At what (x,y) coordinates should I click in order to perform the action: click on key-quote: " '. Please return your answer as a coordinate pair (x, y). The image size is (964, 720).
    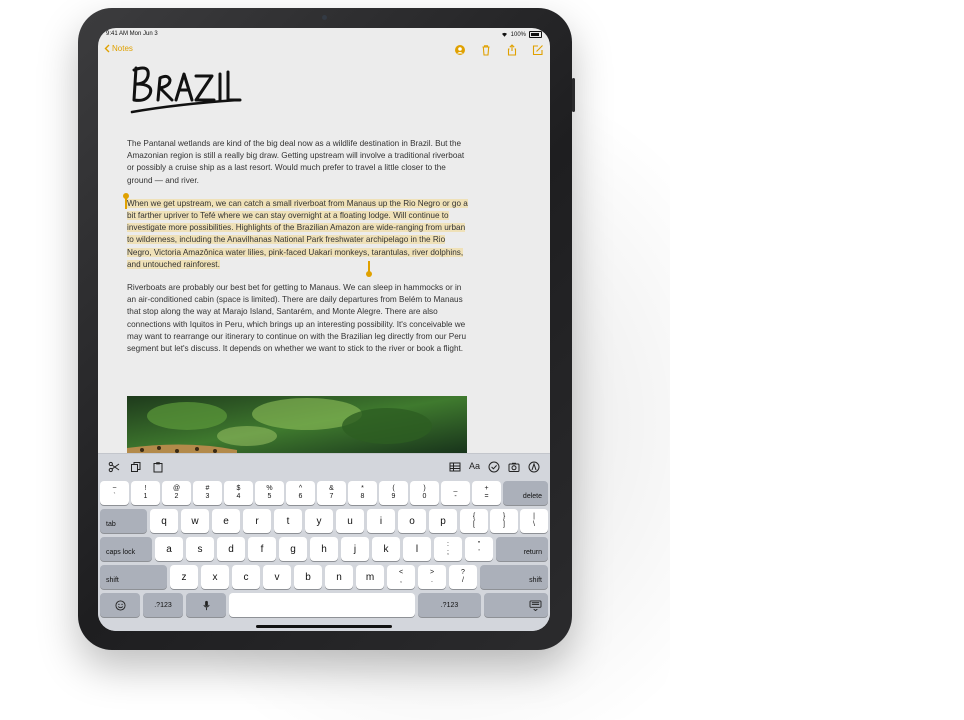
    Looking at the image, I should click on (479, 549).